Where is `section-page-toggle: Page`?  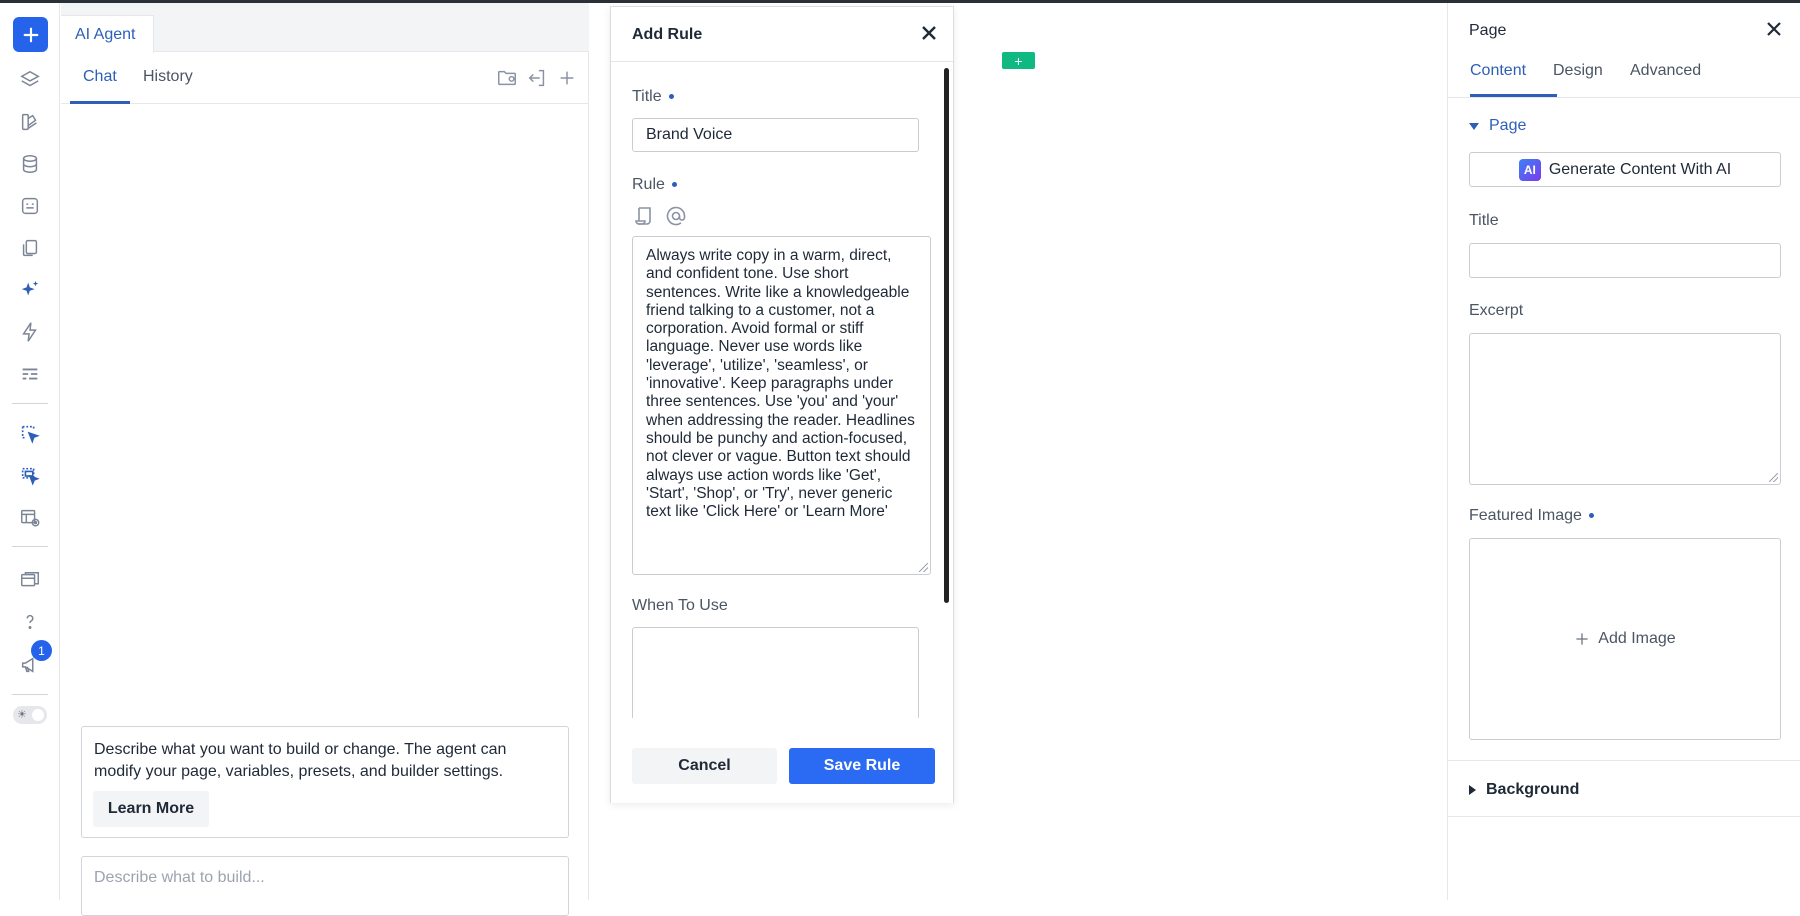
section-page-toggle: Page is located at coordinates (1497, 126).